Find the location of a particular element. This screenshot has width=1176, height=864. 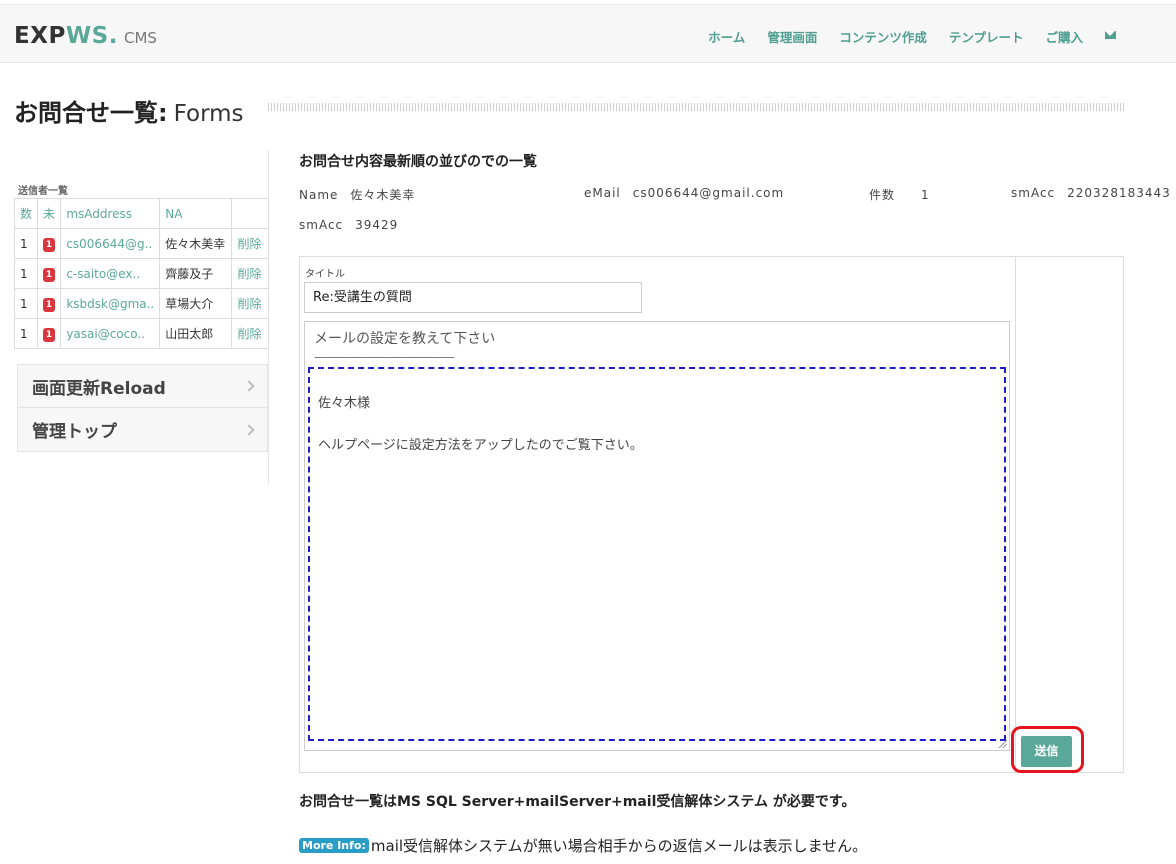

col-action is located at coordinates (250, 213).